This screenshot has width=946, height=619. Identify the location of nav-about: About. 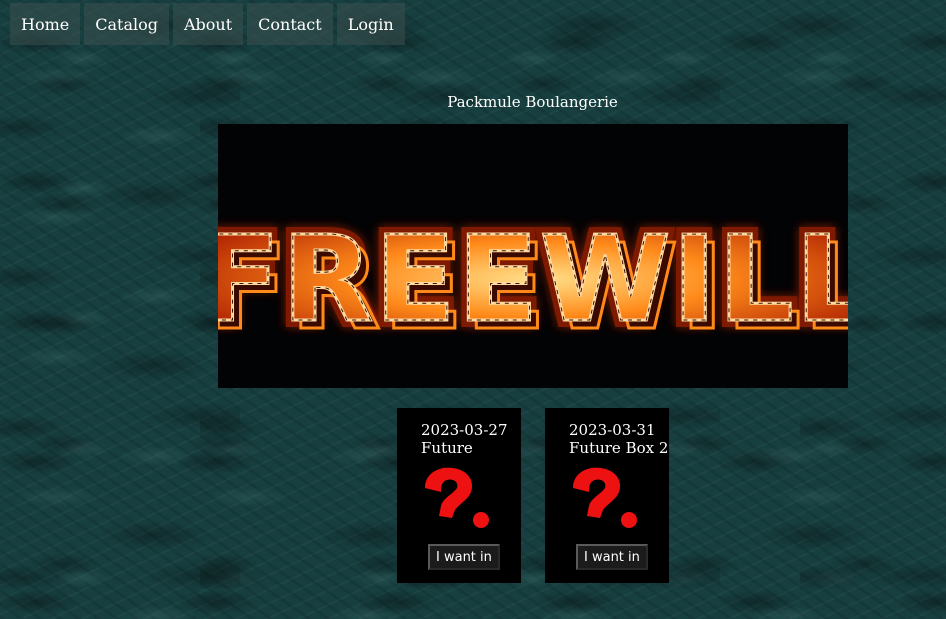
(208, 24).